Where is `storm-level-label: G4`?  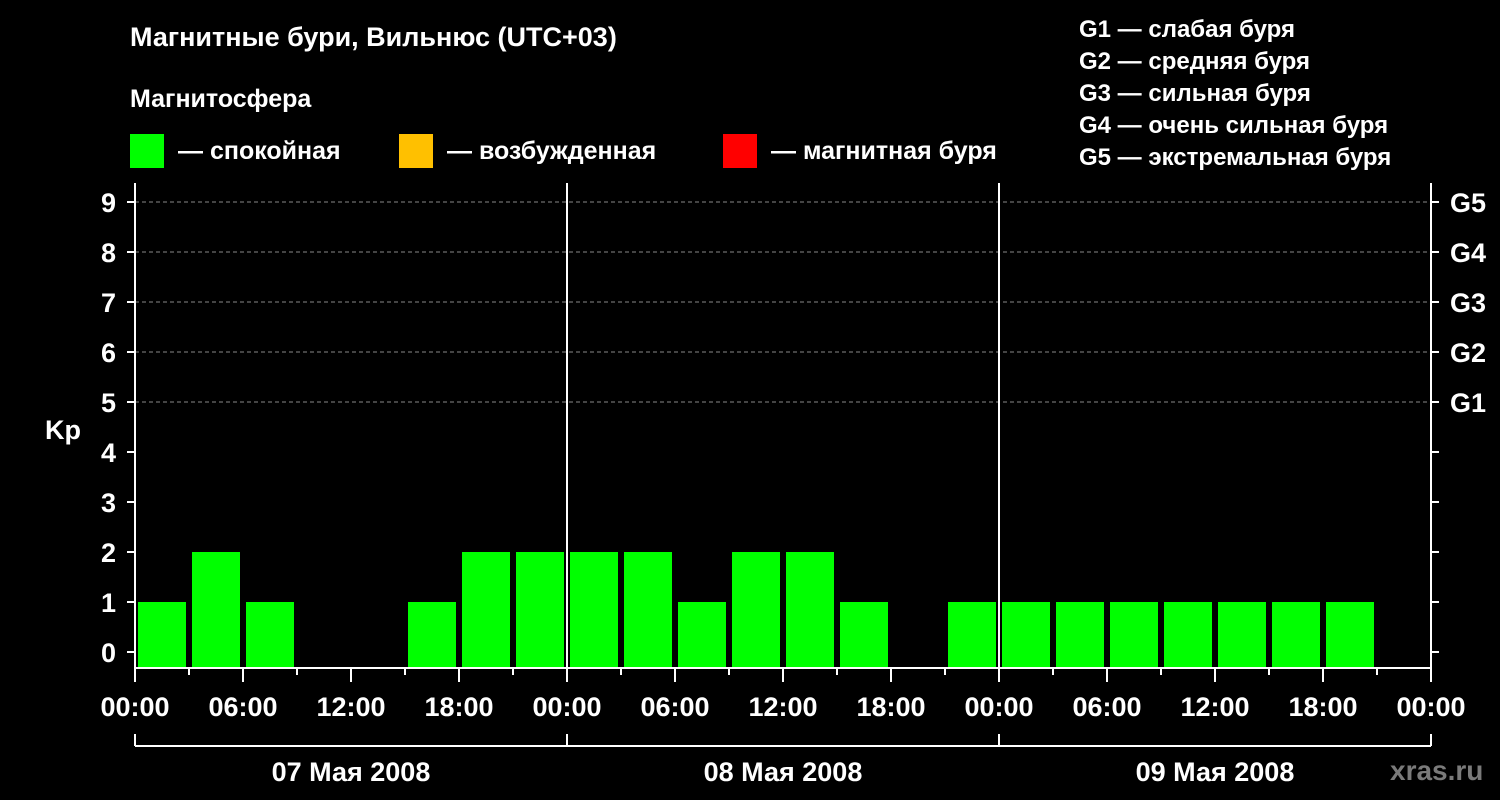
storm-level-label: G4 is located at coordinates (1468, 253).